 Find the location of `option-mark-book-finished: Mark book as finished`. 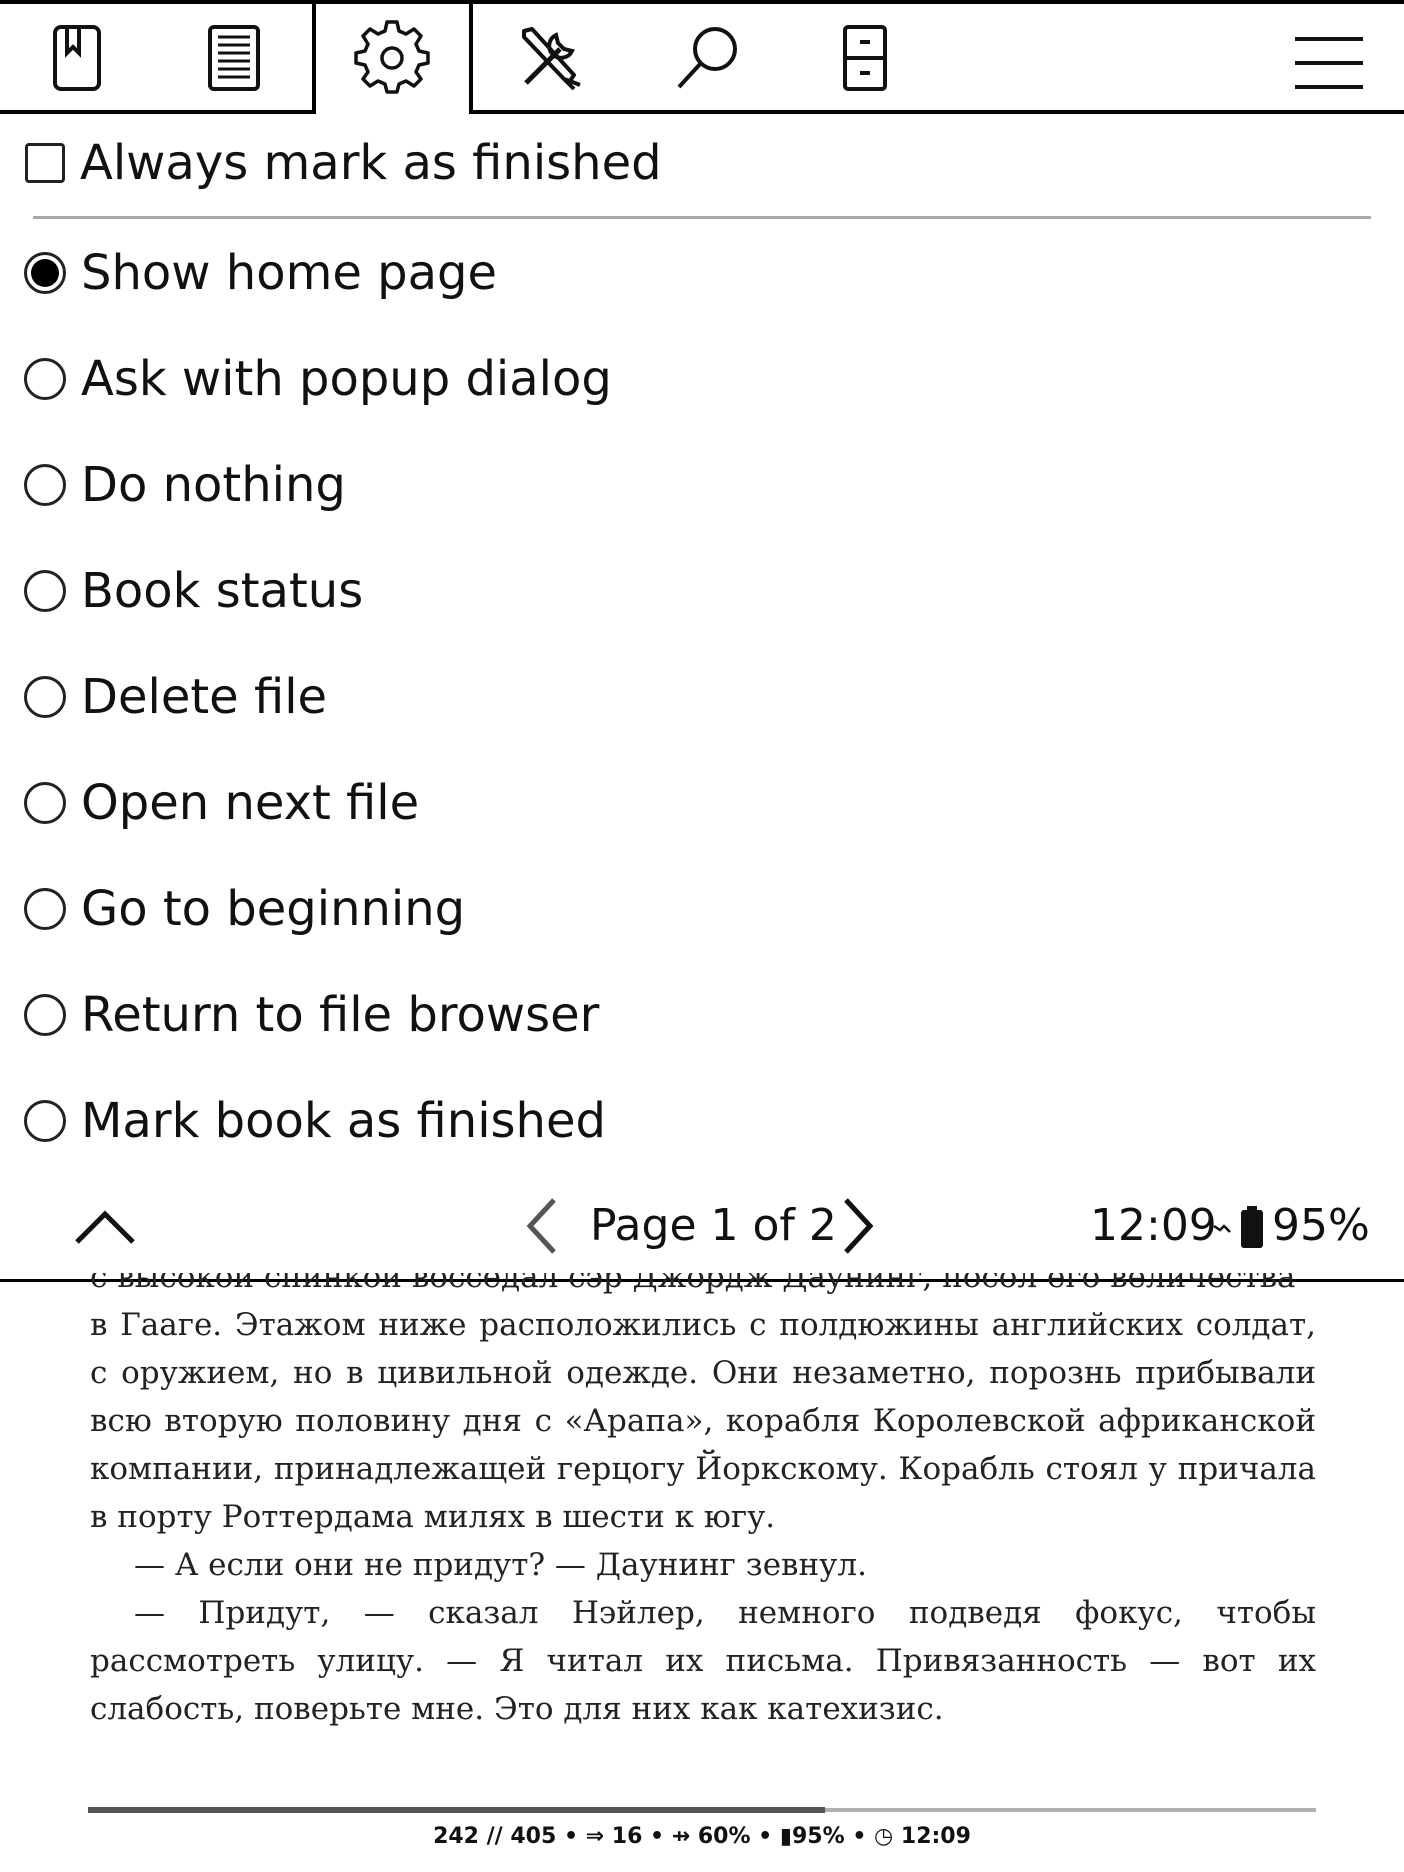

option-mark-book-finished: Mark book as finished is located at coordinates (303, 1121).